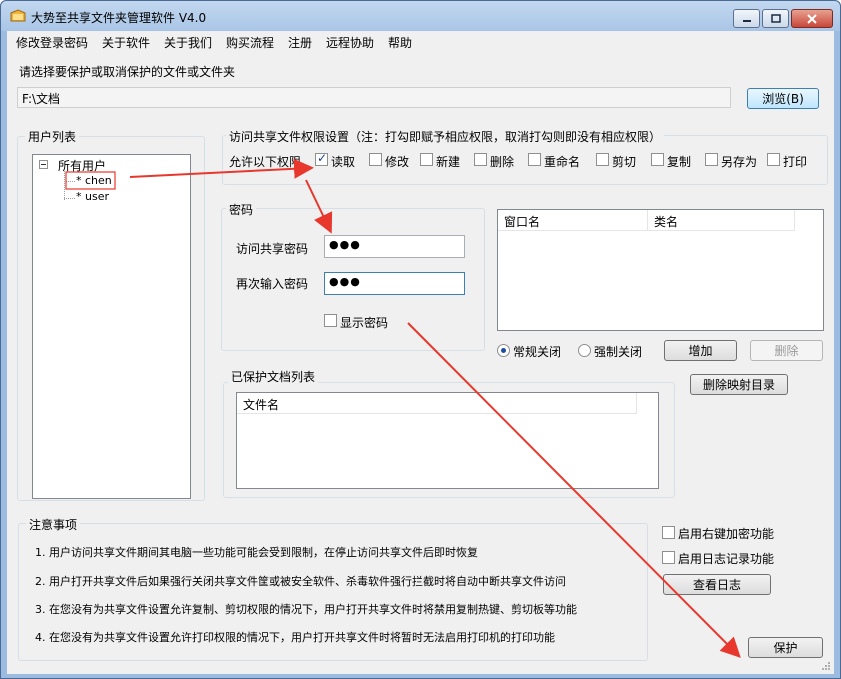 The height and width of the screenshot is (679, 841). I want to click on minimize-button, so click(746, 18).